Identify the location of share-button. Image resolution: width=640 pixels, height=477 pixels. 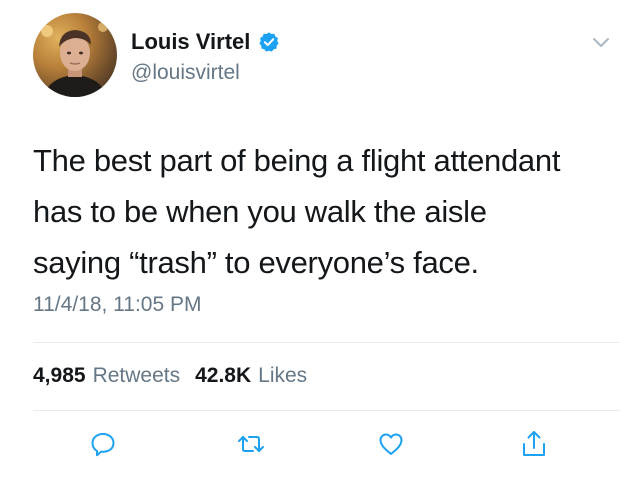
(534, 444).